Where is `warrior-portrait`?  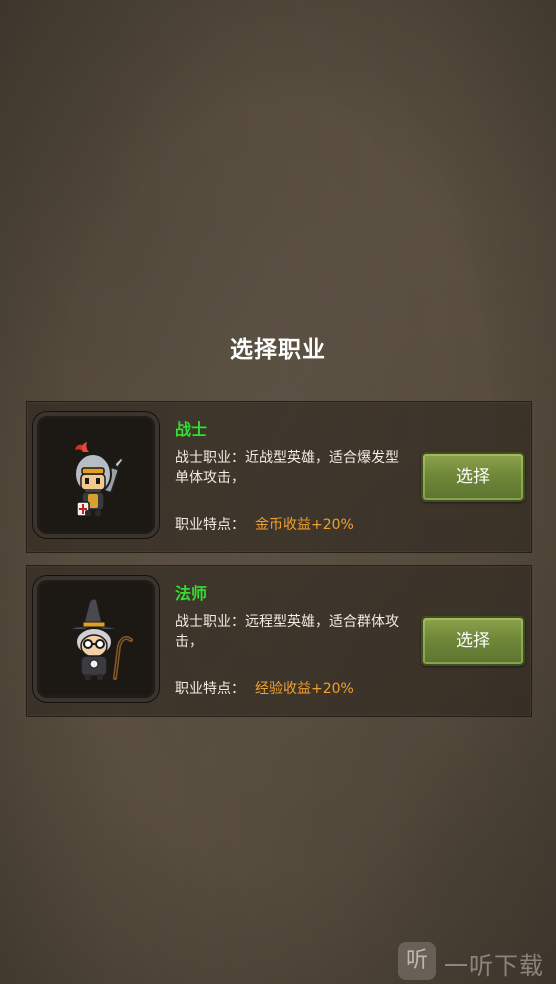 warrior-portrait is located at coordinates (96, 475).